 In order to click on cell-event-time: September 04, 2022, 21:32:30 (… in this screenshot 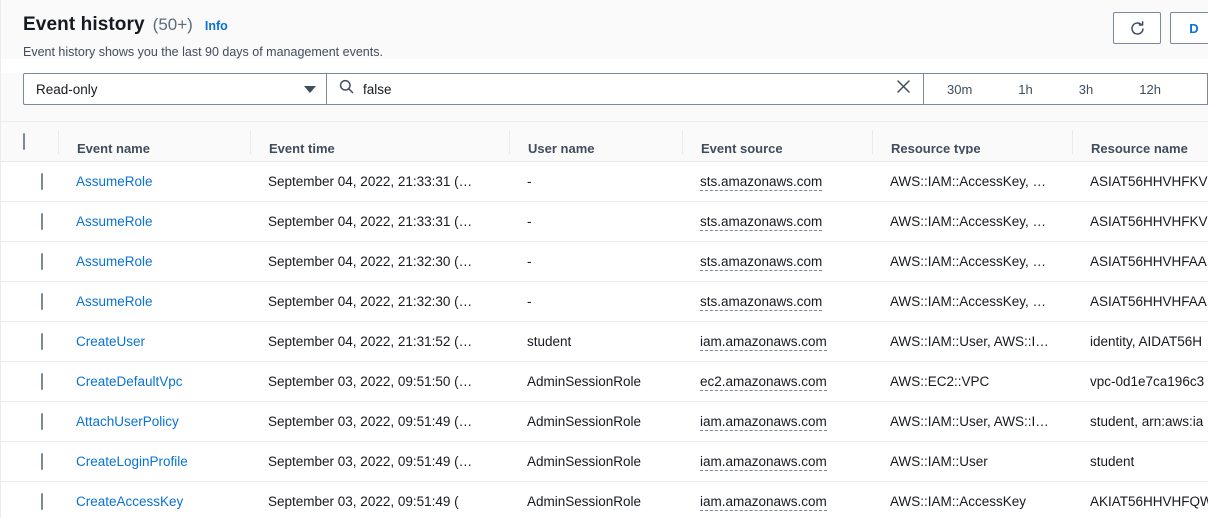, I will do `click(379, 301)`.